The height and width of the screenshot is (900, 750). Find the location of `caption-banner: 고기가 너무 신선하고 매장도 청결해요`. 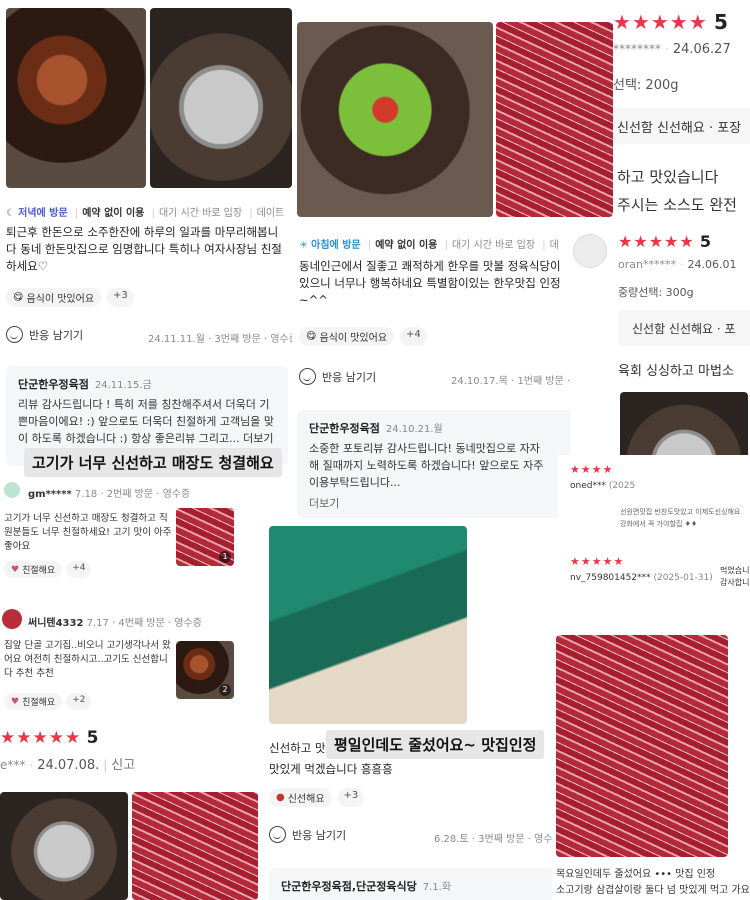

caption-banner: 고기가 너무 신선하고 매장도 청결해요 is located at coordinates (153, 462).